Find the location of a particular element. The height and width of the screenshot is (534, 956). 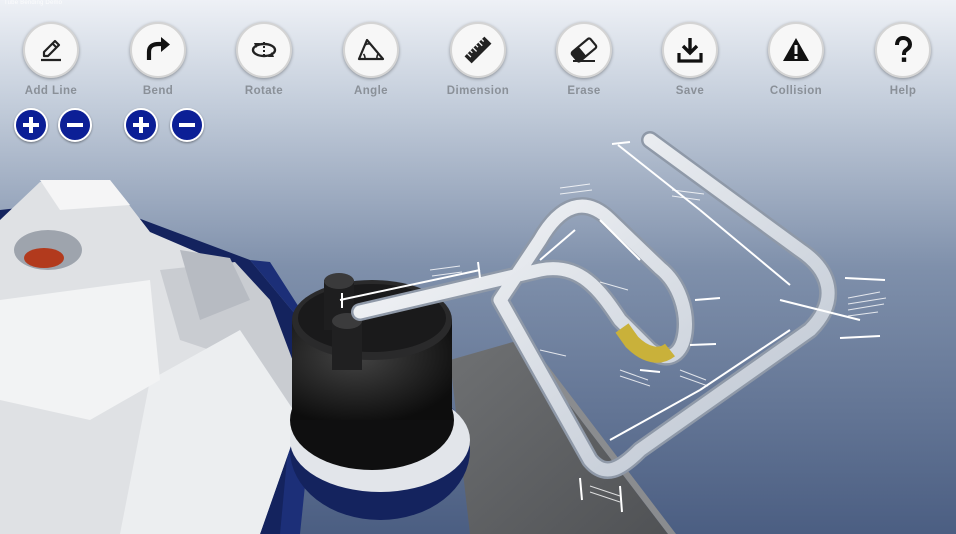

dimension-button: Dimension is located at coordinates (478, 59).